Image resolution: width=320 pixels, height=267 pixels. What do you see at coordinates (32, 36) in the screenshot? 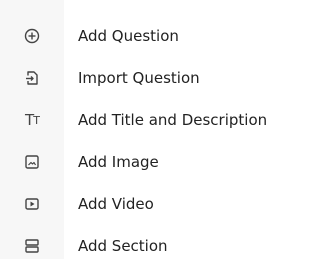
I see `add-circle-icon` at bounding box center [32, 36].